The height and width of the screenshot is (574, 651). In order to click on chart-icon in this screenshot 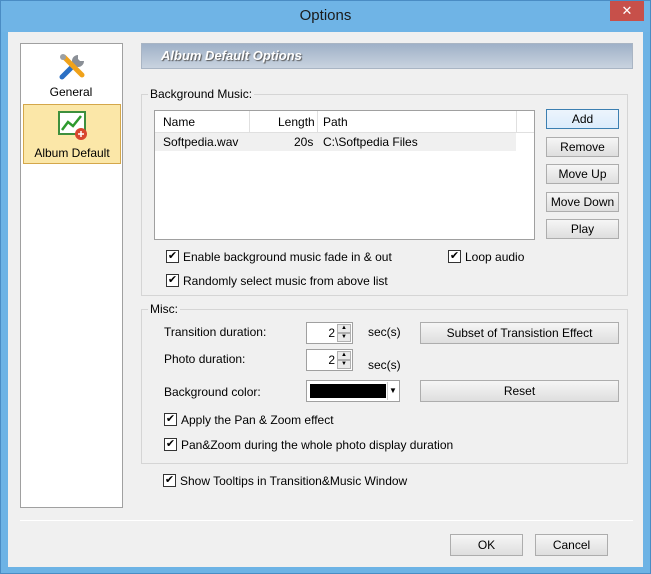, I will do `click(72, 125)`.